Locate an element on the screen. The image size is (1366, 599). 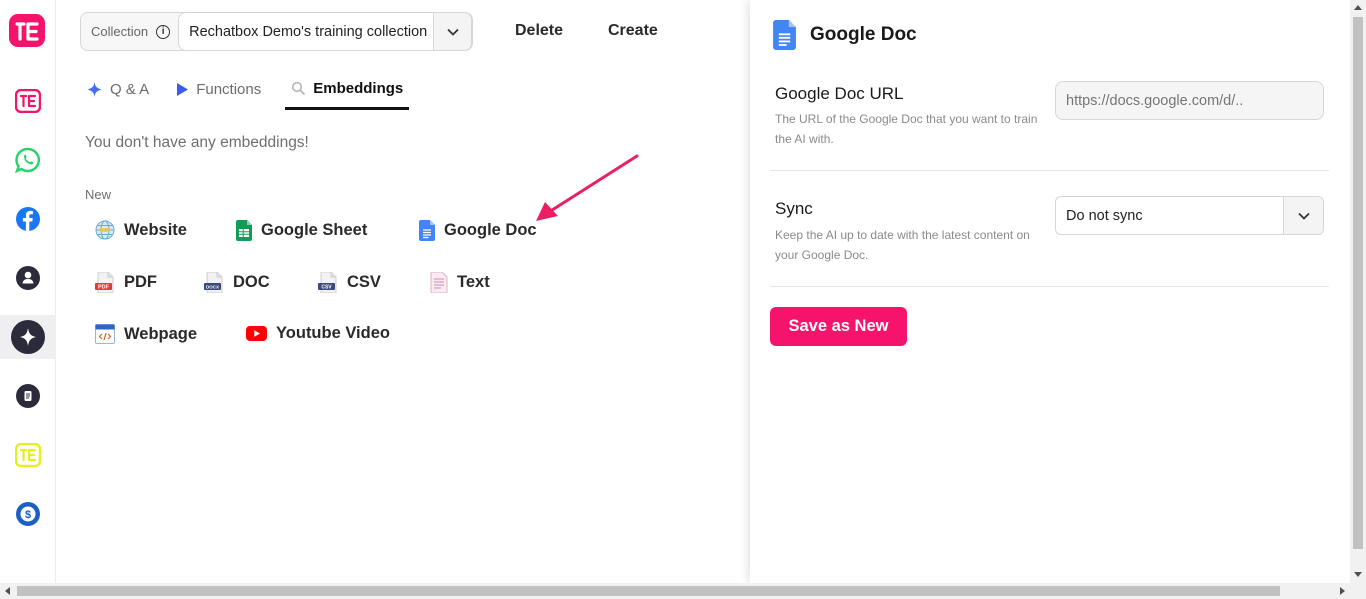
source-pdf: PDF PDF is located at coordinates (126, 282).